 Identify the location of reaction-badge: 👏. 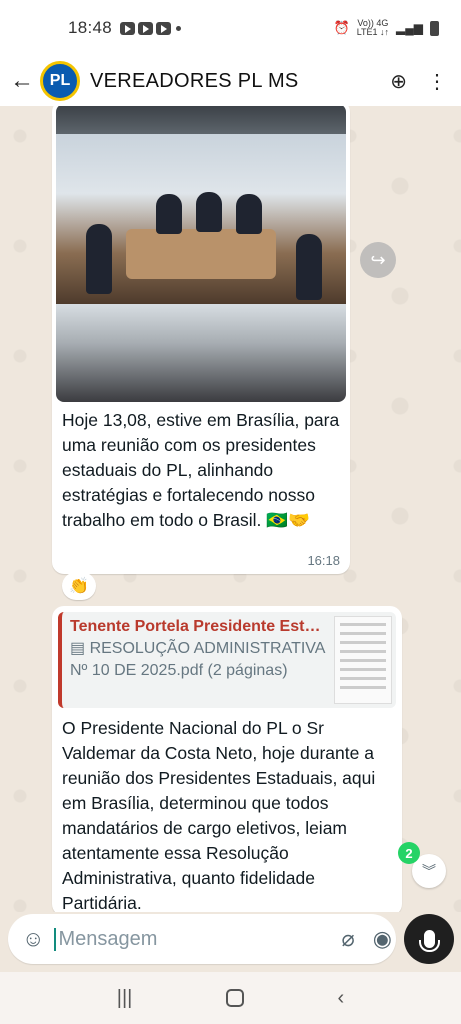
(79, 586).